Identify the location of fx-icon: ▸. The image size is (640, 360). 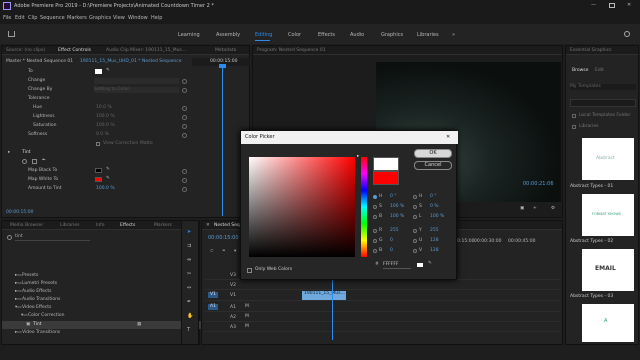
(9, 153).